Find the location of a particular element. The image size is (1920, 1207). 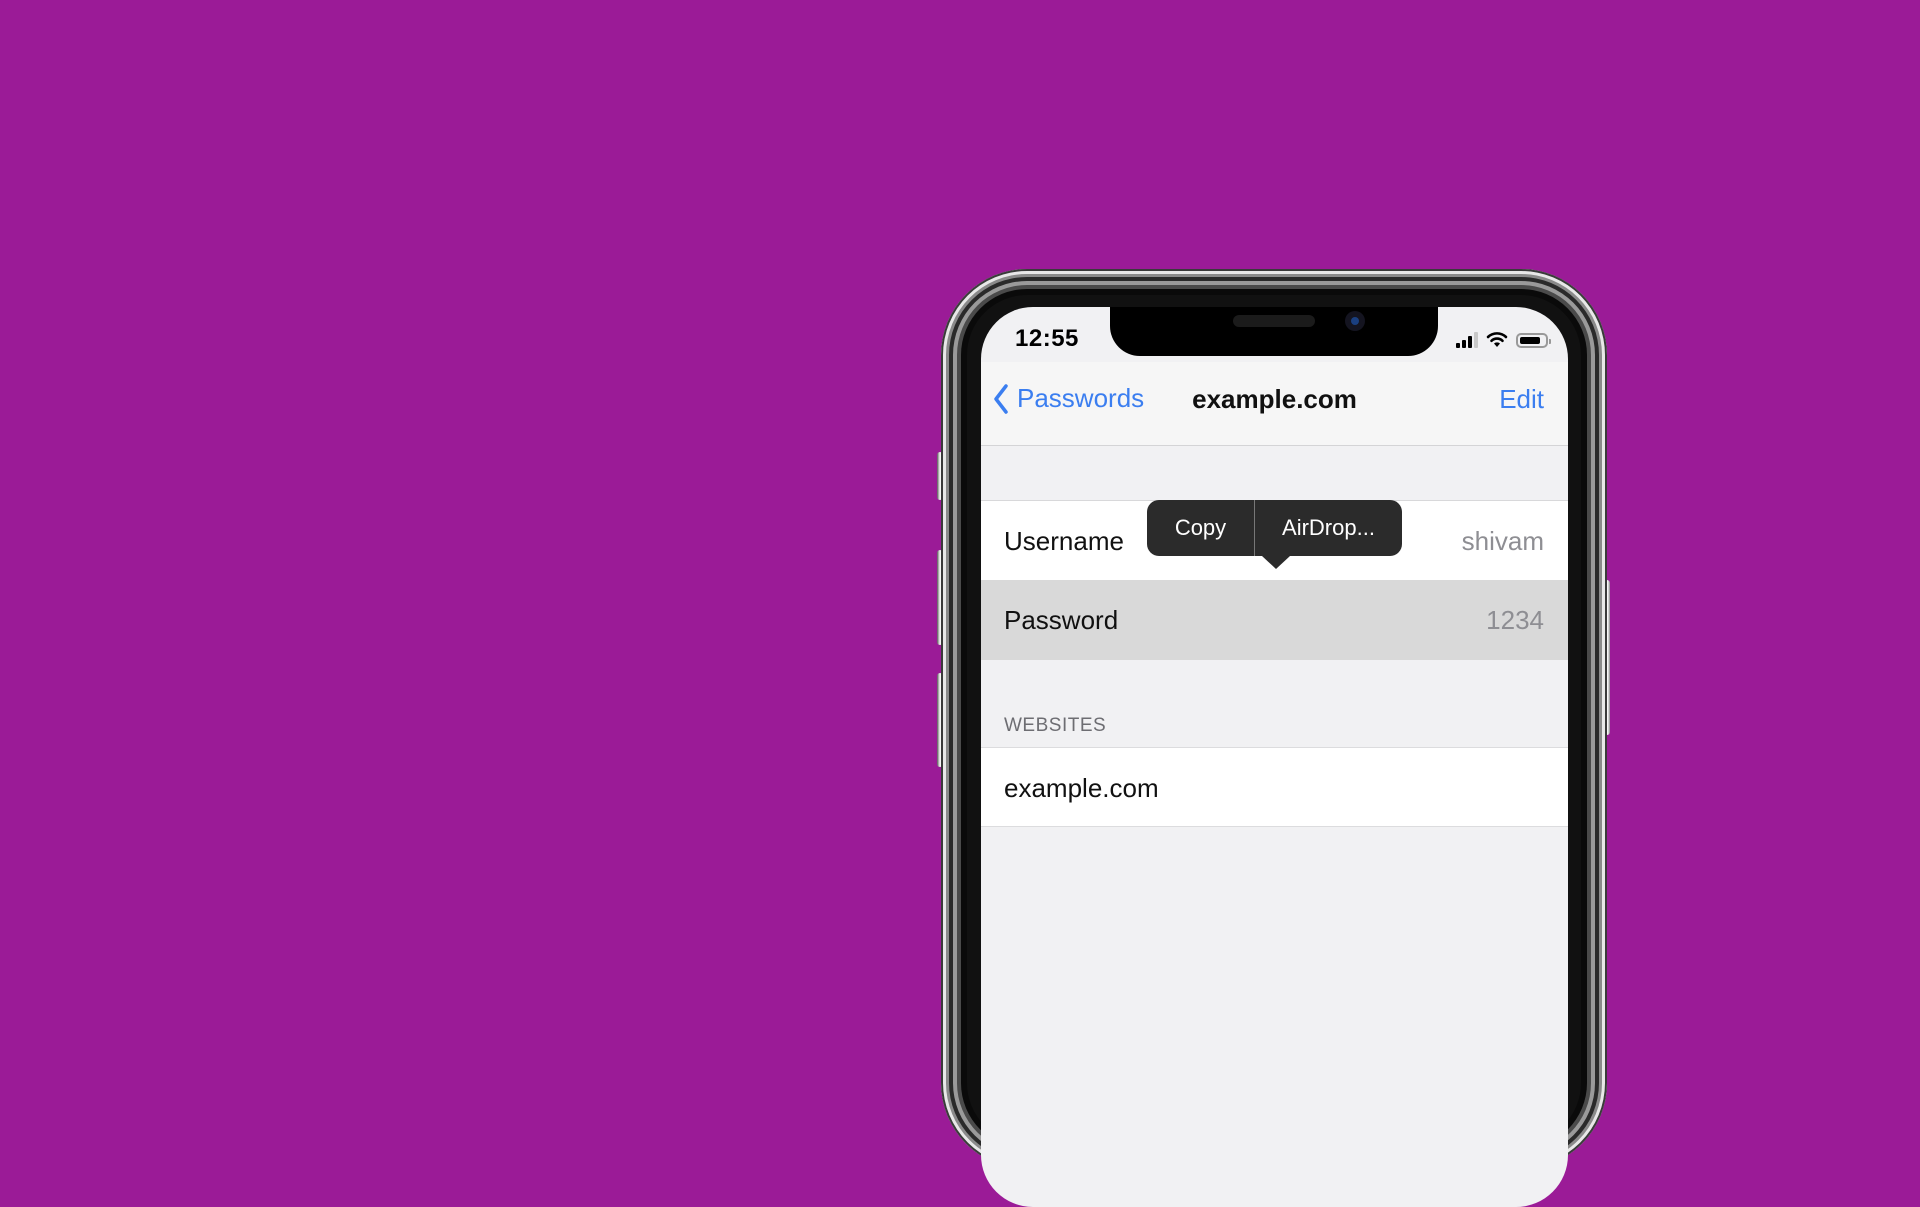

password-label: Password is located at coordinates (1061, 620).